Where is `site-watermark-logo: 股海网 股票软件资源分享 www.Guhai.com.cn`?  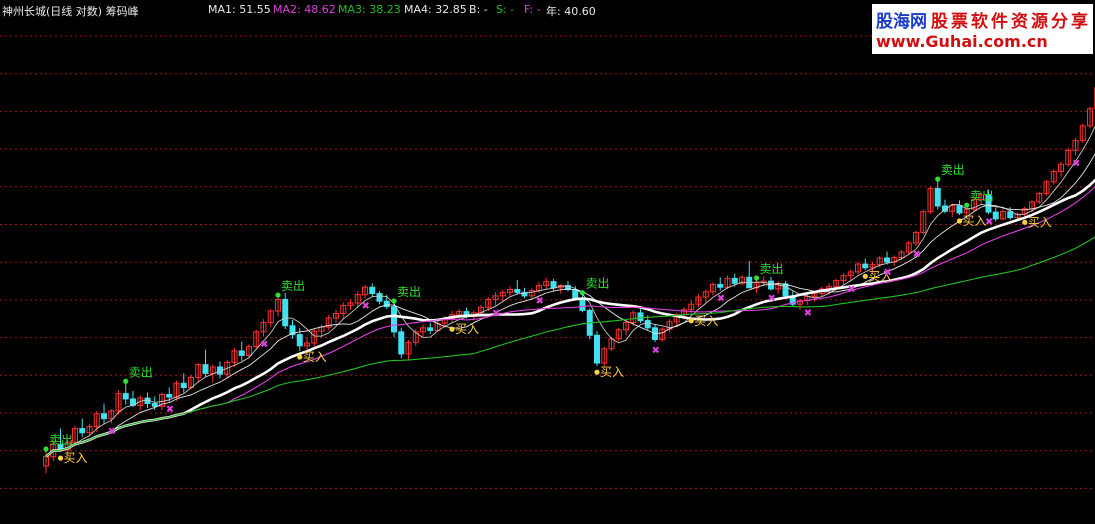
site-watermark-logo: 股海网 股票软件资源分享 www.Guhai.com.cn is located at coordinates (982, 29).